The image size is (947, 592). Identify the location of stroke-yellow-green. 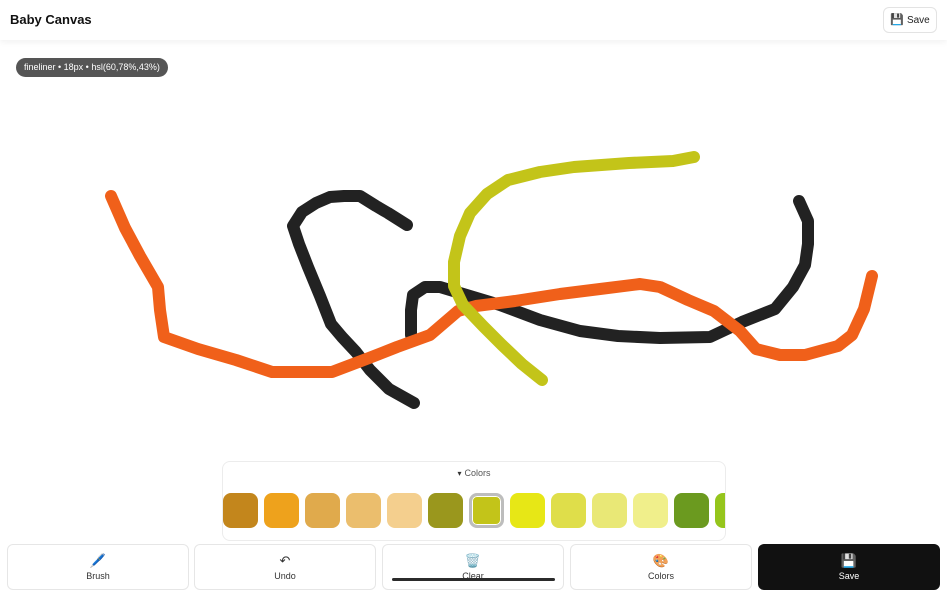
(574, 268).